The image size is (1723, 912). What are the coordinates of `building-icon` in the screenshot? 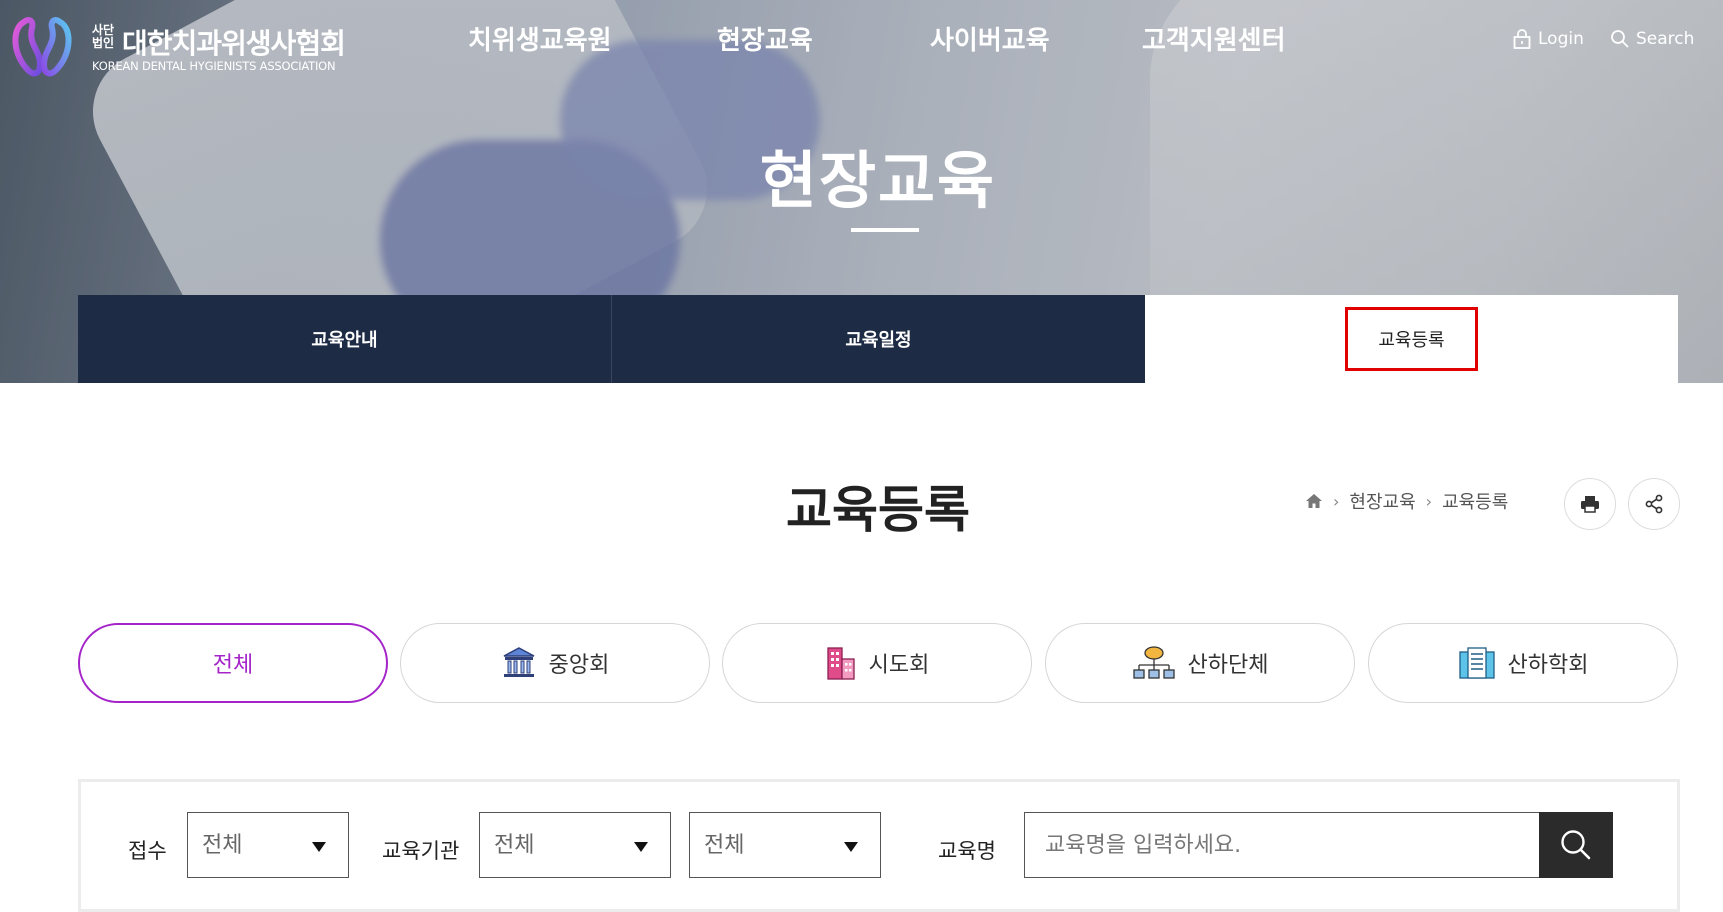 It's located at (841, 663).